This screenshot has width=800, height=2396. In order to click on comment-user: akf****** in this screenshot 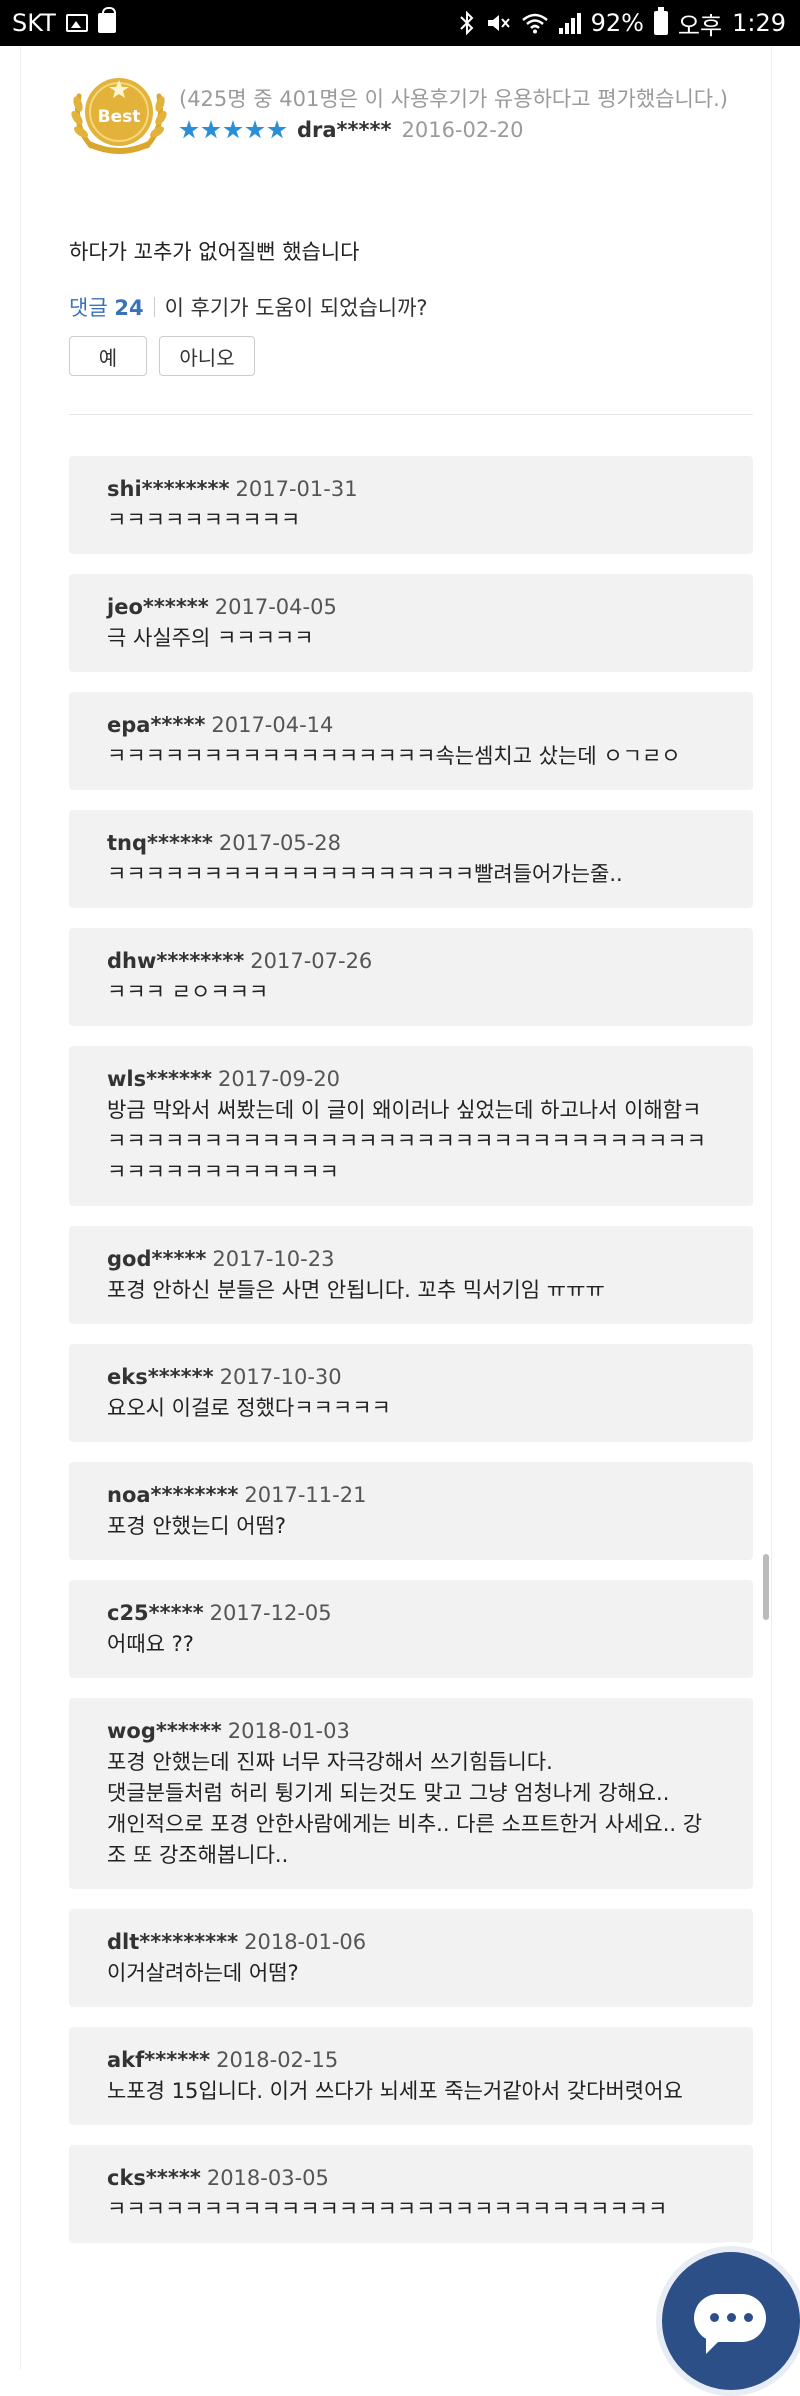, I will do `click(159, 2060)`.